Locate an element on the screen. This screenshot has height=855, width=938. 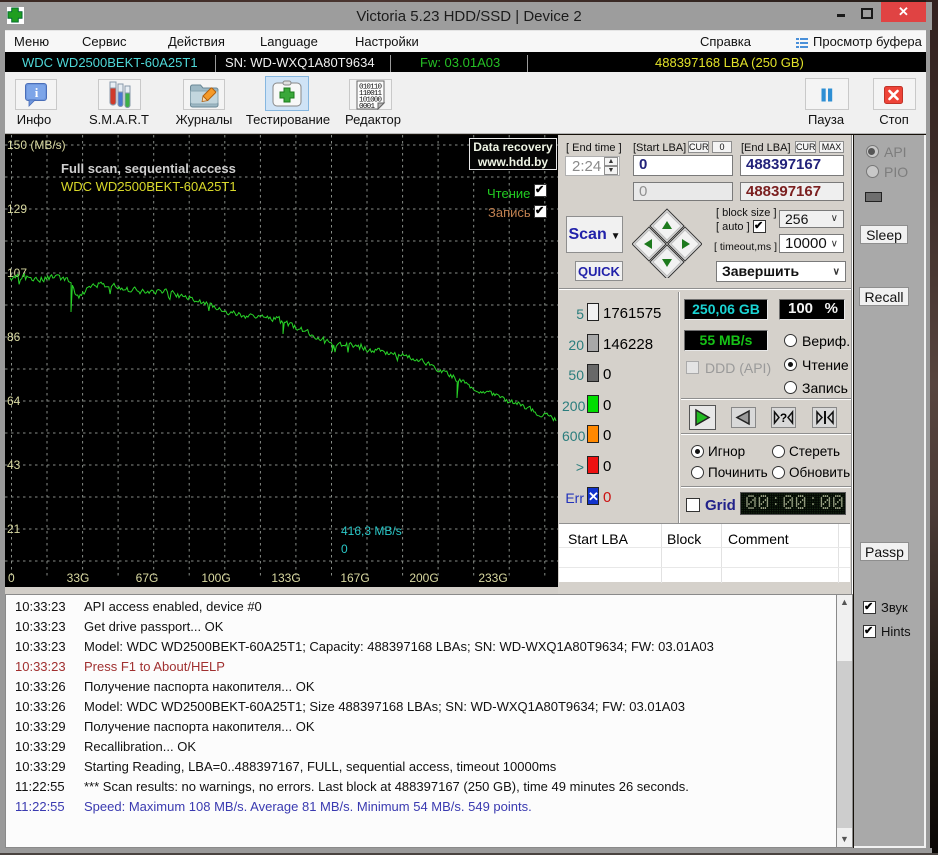
svg-text: 67G is located at coordinates (147, 578).